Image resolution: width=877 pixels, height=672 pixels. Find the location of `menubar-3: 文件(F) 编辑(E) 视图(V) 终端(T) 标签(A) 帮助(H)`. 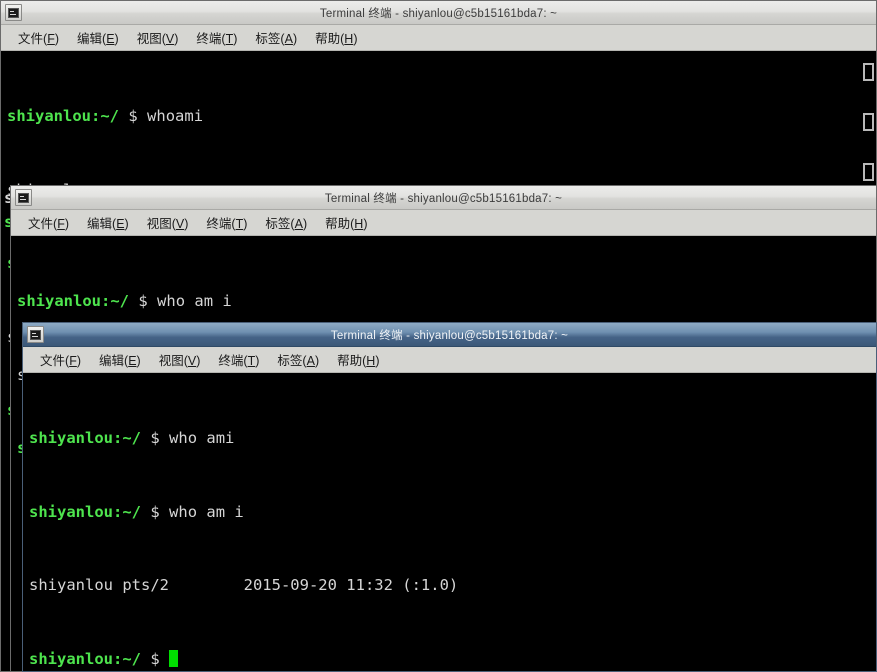

menubar-3: 文件(F) 编辑(E) 视图(V) 终端(T) 标签(A) 帮助(H) is located at coordinates (449, 360).